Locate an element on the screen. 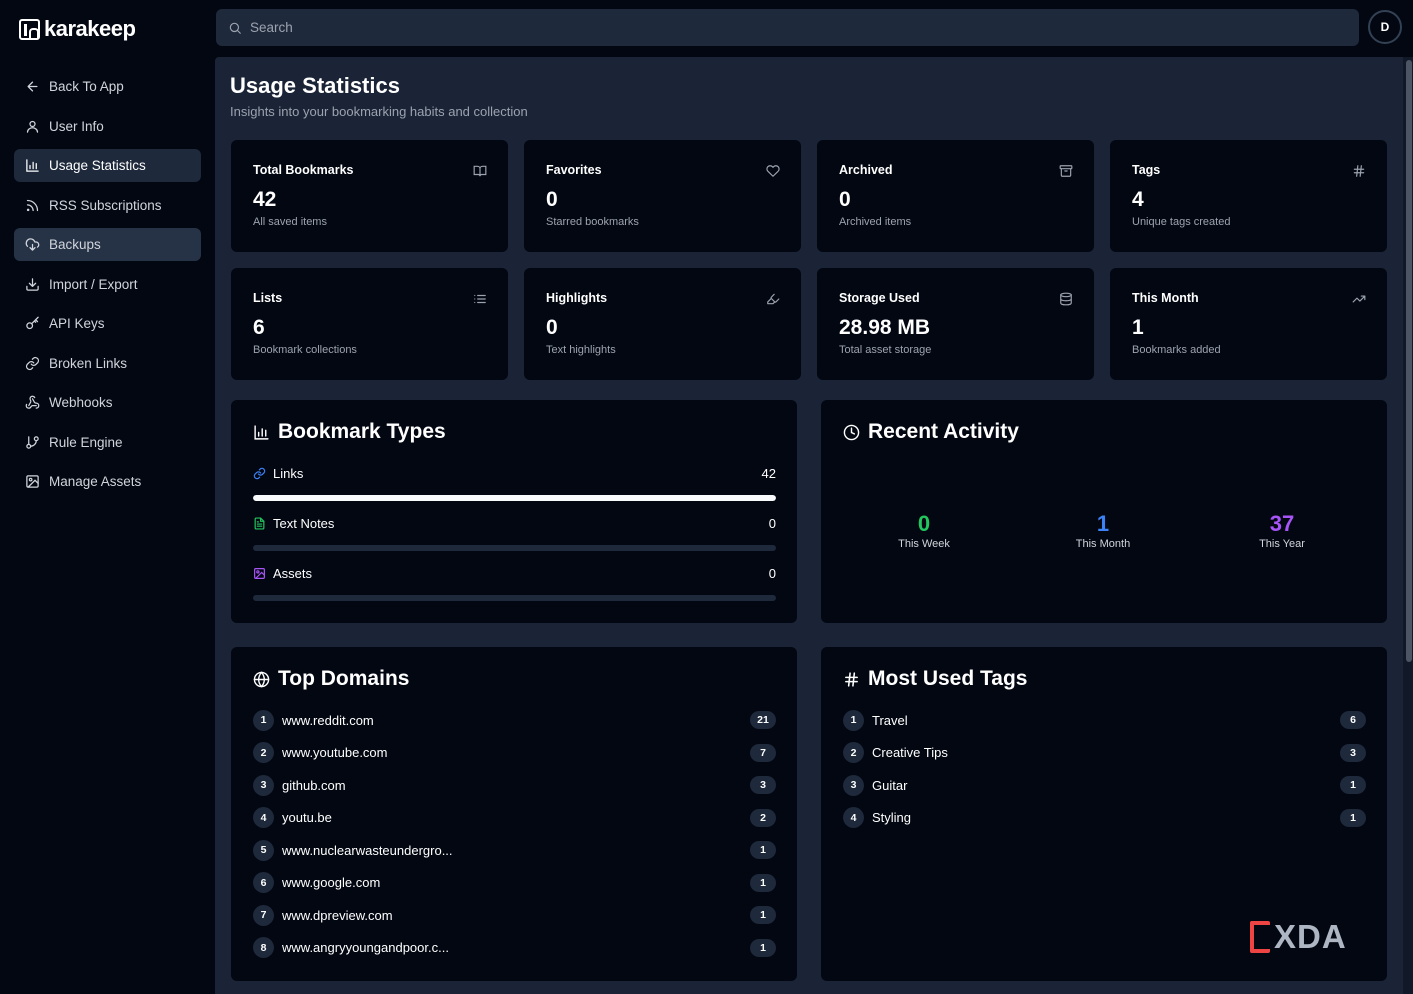 The width and height of the screenshot is (1413, 994). sidebar-item-broken-links: Broken Links is located at coordinates (107, 363).